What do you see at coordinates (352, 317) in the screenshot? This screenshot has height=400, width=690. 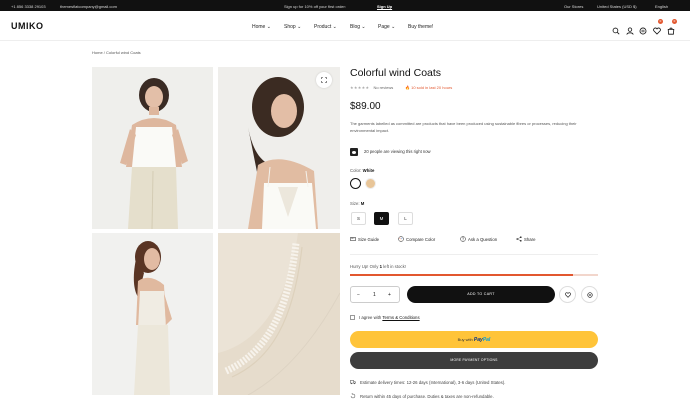 I see `terms-checkbox` at bounding box center [352, 317].